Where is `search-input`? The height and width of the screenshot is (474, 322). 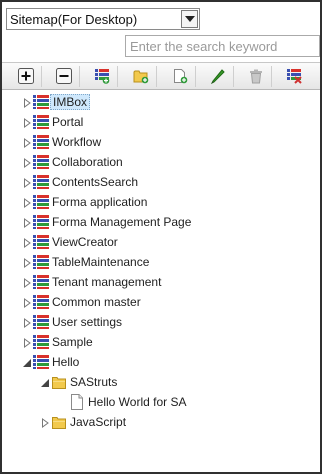
search-input is located at coordinates (222, 46).